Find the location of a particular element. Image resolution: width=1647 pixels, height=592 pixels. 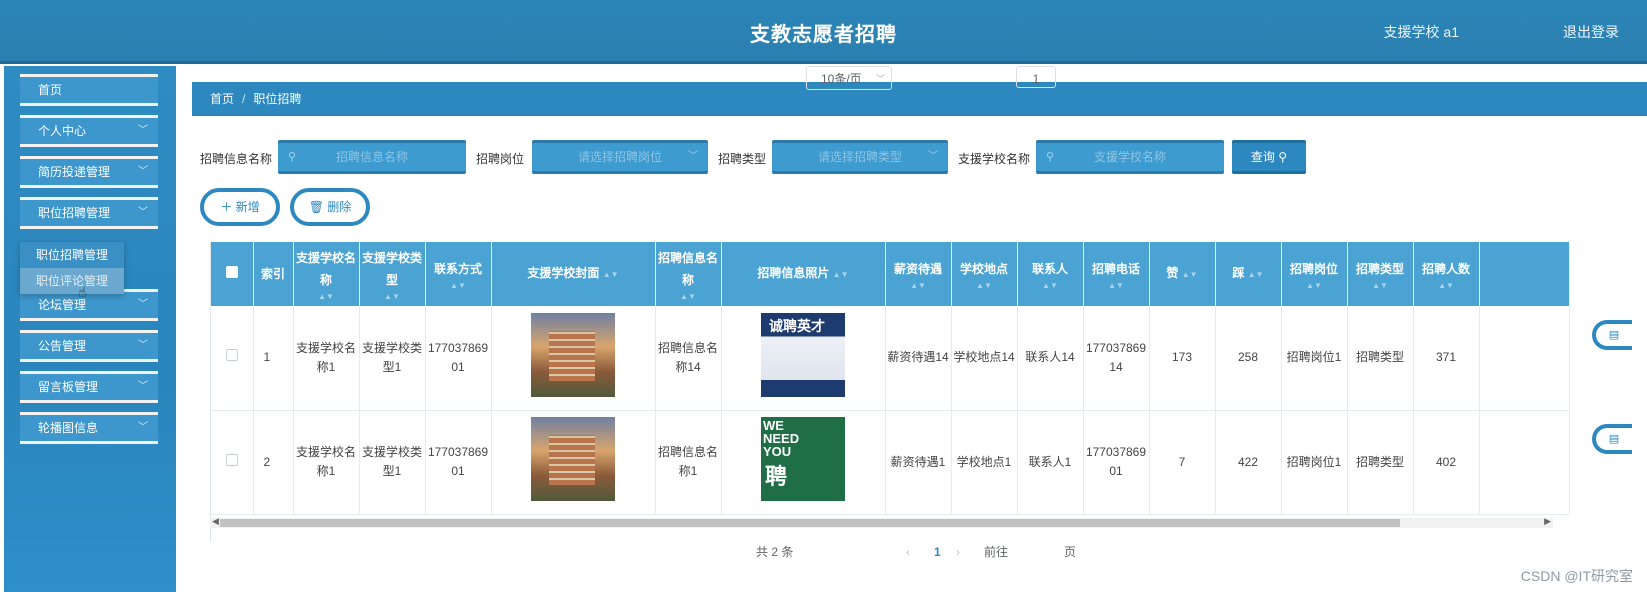

col-header: 踩 ▲▼ is located at coordinates (1248, 274).